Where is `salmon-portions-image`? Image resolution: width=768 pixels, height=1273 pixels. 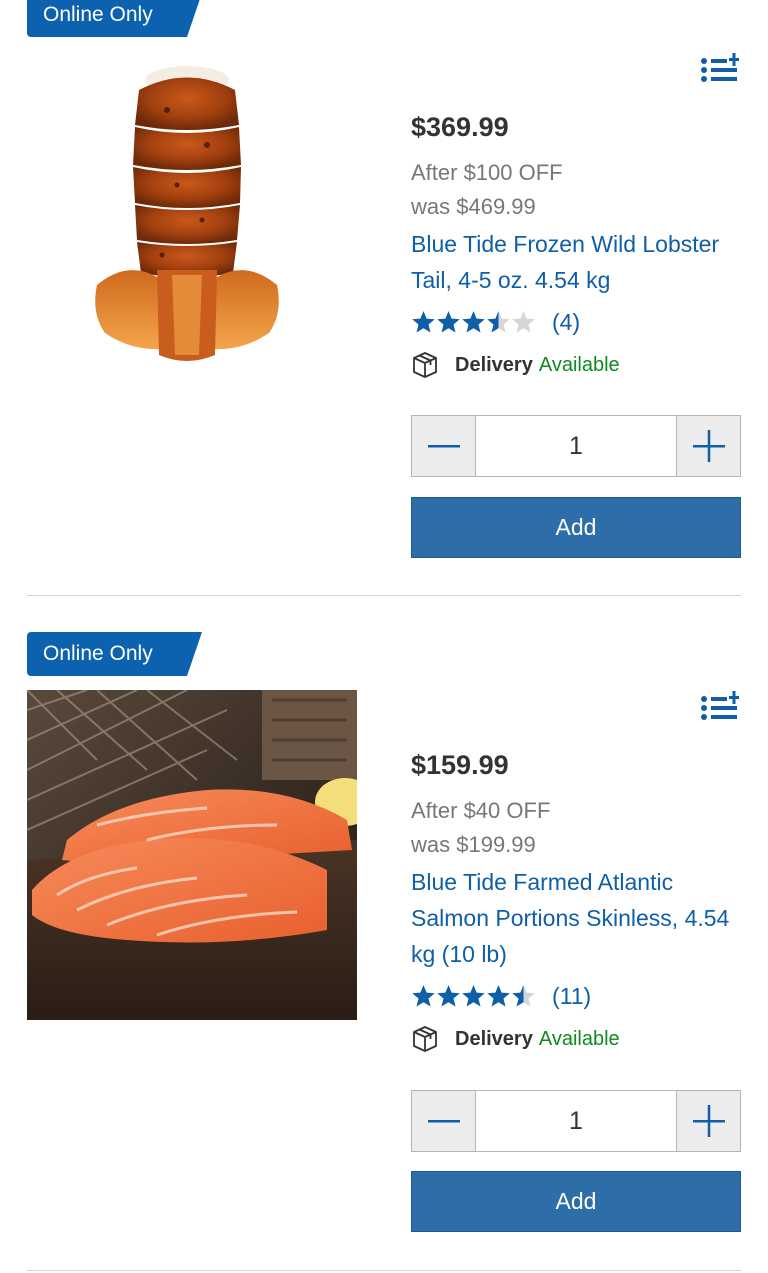
salmon-portions-image is located at coordinates (192, 855).